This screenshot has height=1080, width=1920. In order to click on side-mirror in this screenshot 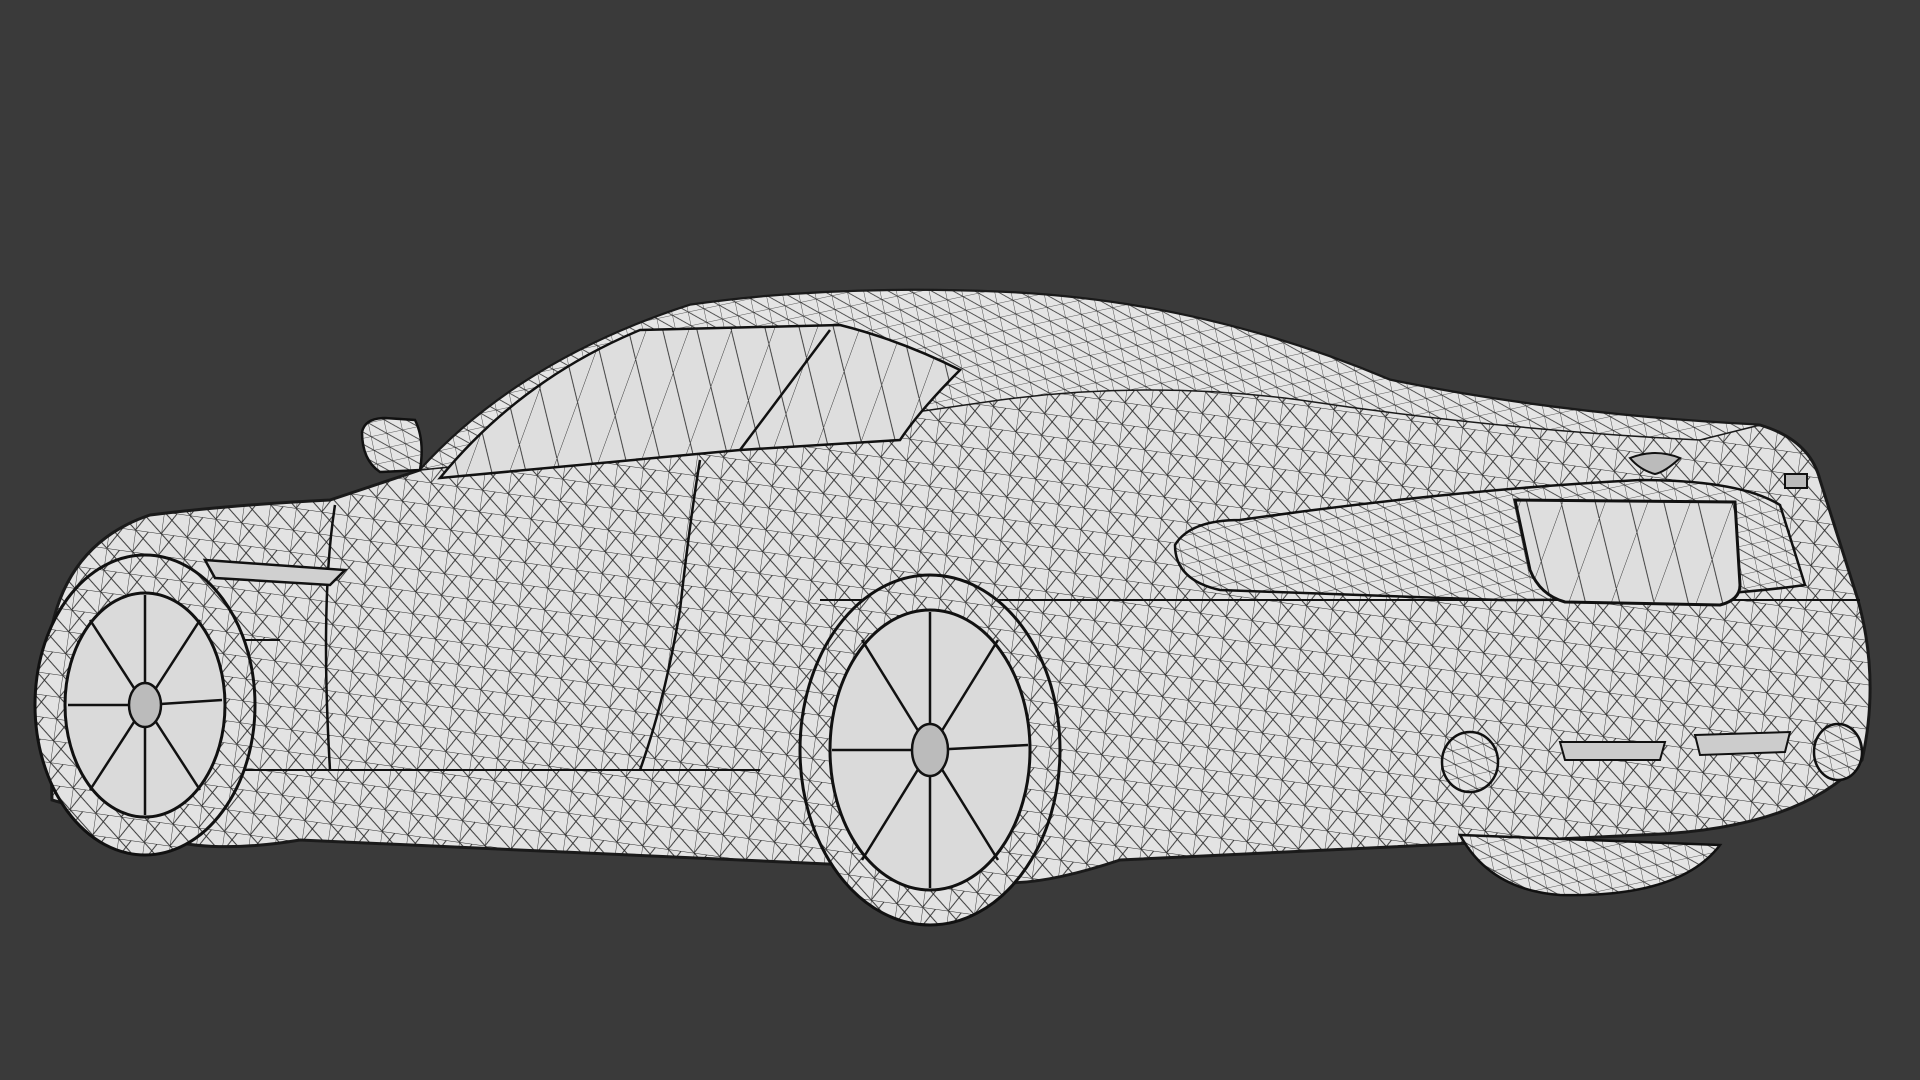, I will do `click(391, 445)`.